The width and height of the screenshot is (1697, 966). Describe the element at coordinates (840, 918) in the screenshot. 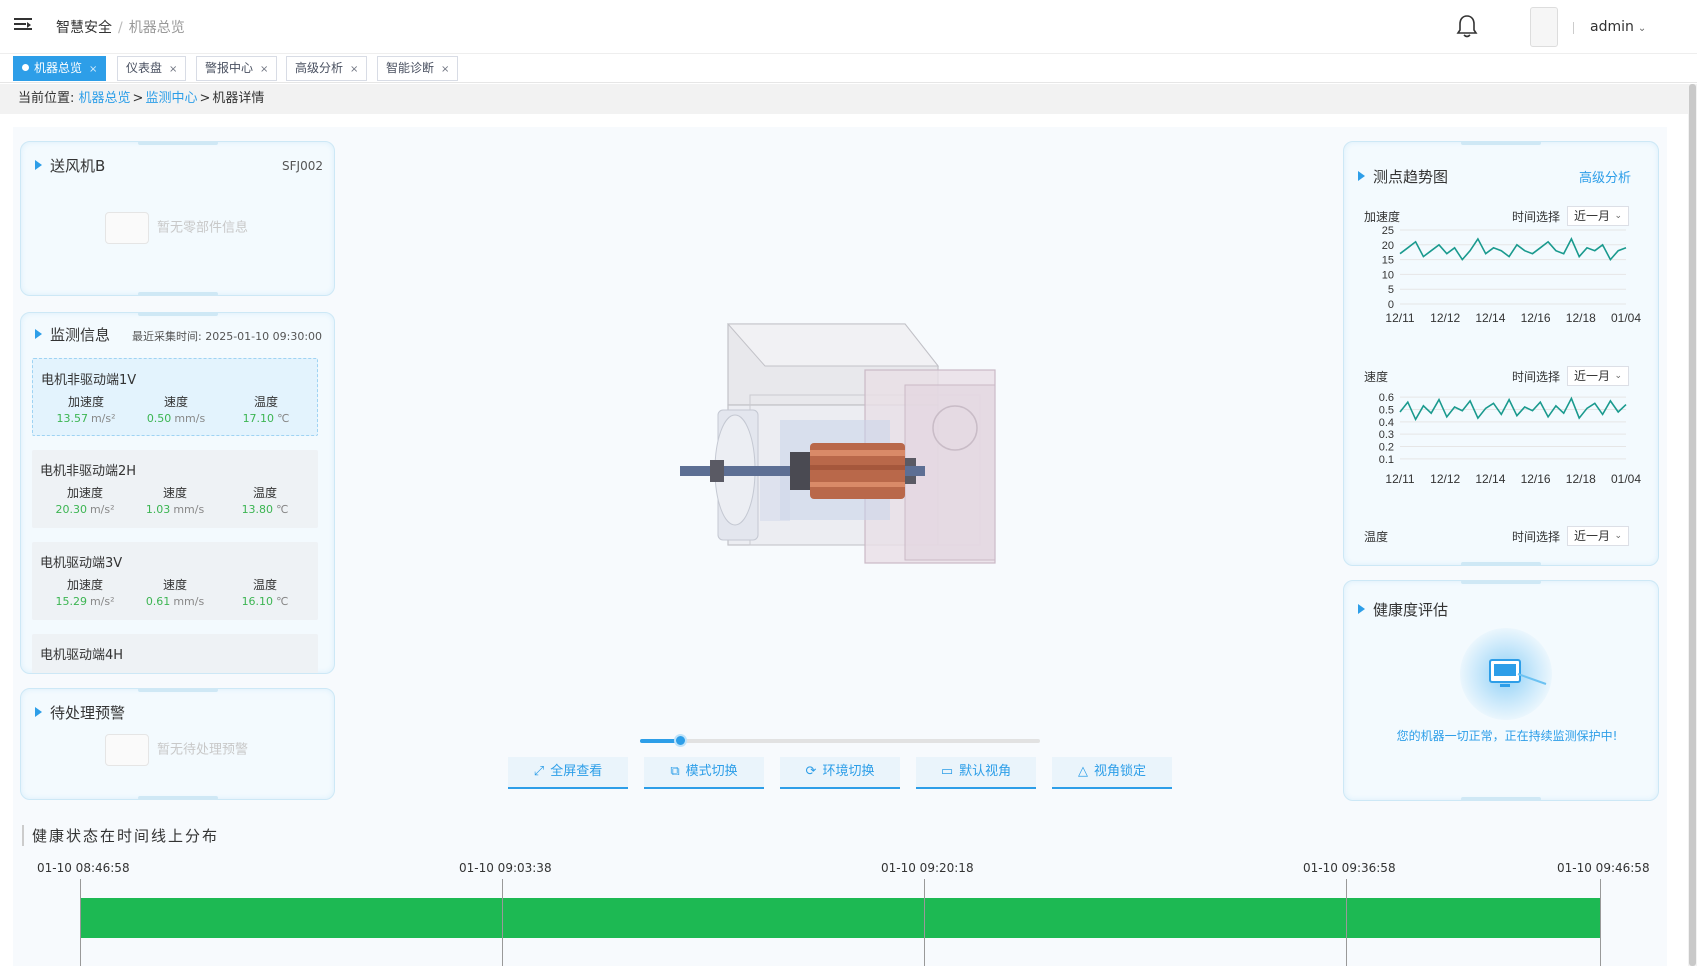

I see `timeline-health-bar` at that location.